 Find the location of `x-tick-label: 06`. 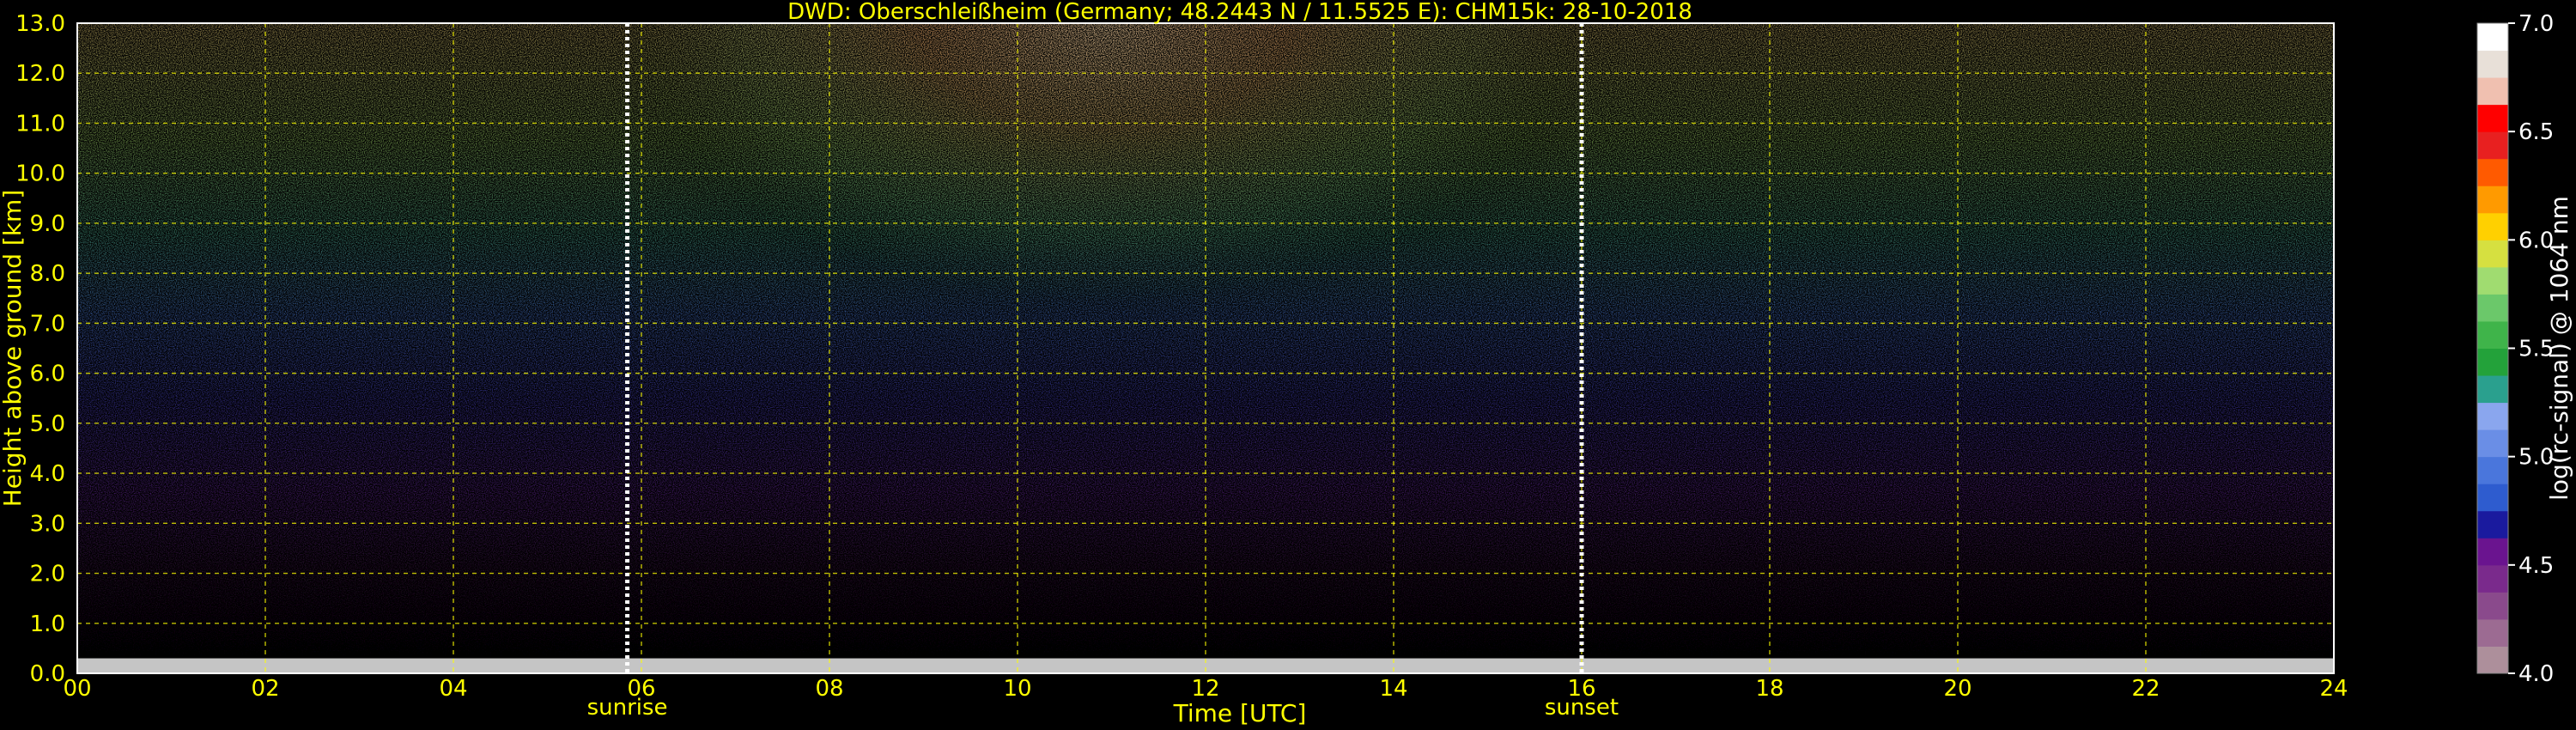

x-tick-label: 06 is located at coordinates (641, 689).